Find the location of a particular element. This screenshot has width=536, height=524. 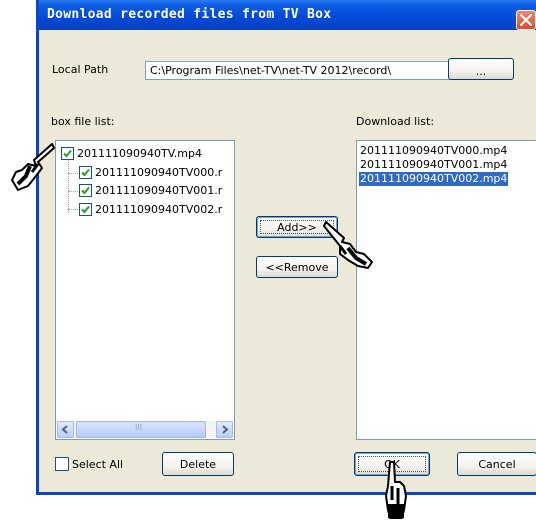

chevron-left-icon is located at coordinates (64, 429).